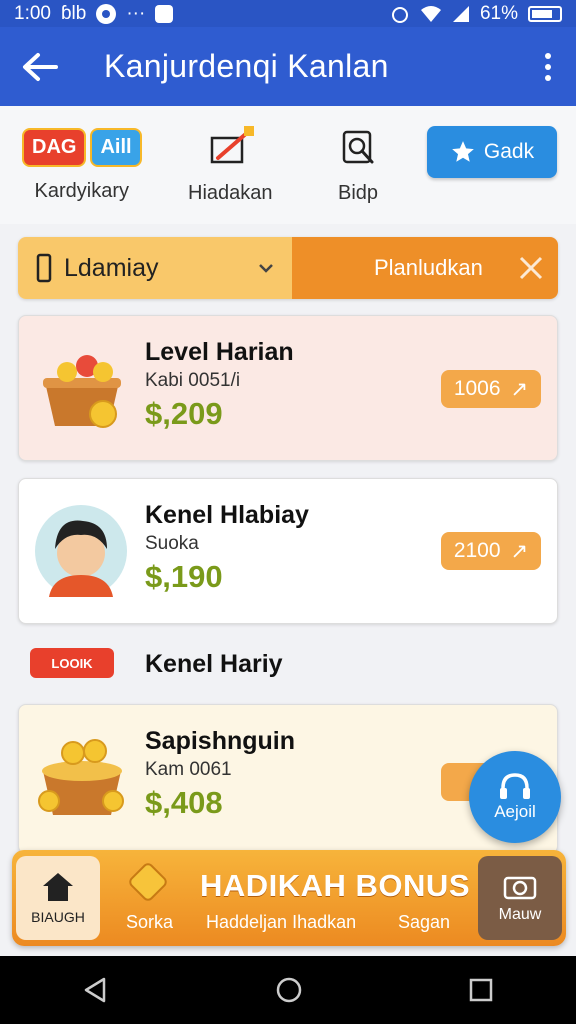  What do you see at coordinates (73, 13) in the screenshot?
I see `status-network-text: ɓlb` at bounding box center [73, 13].